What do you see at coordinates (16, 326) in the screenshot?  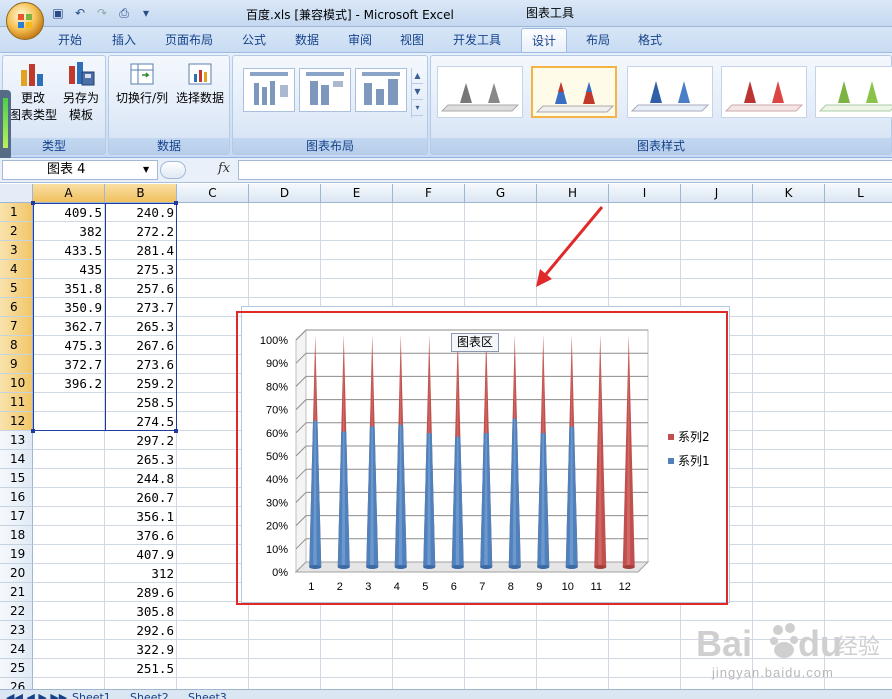 I see `row-header-7: 7` at bounding box center [16, 326].